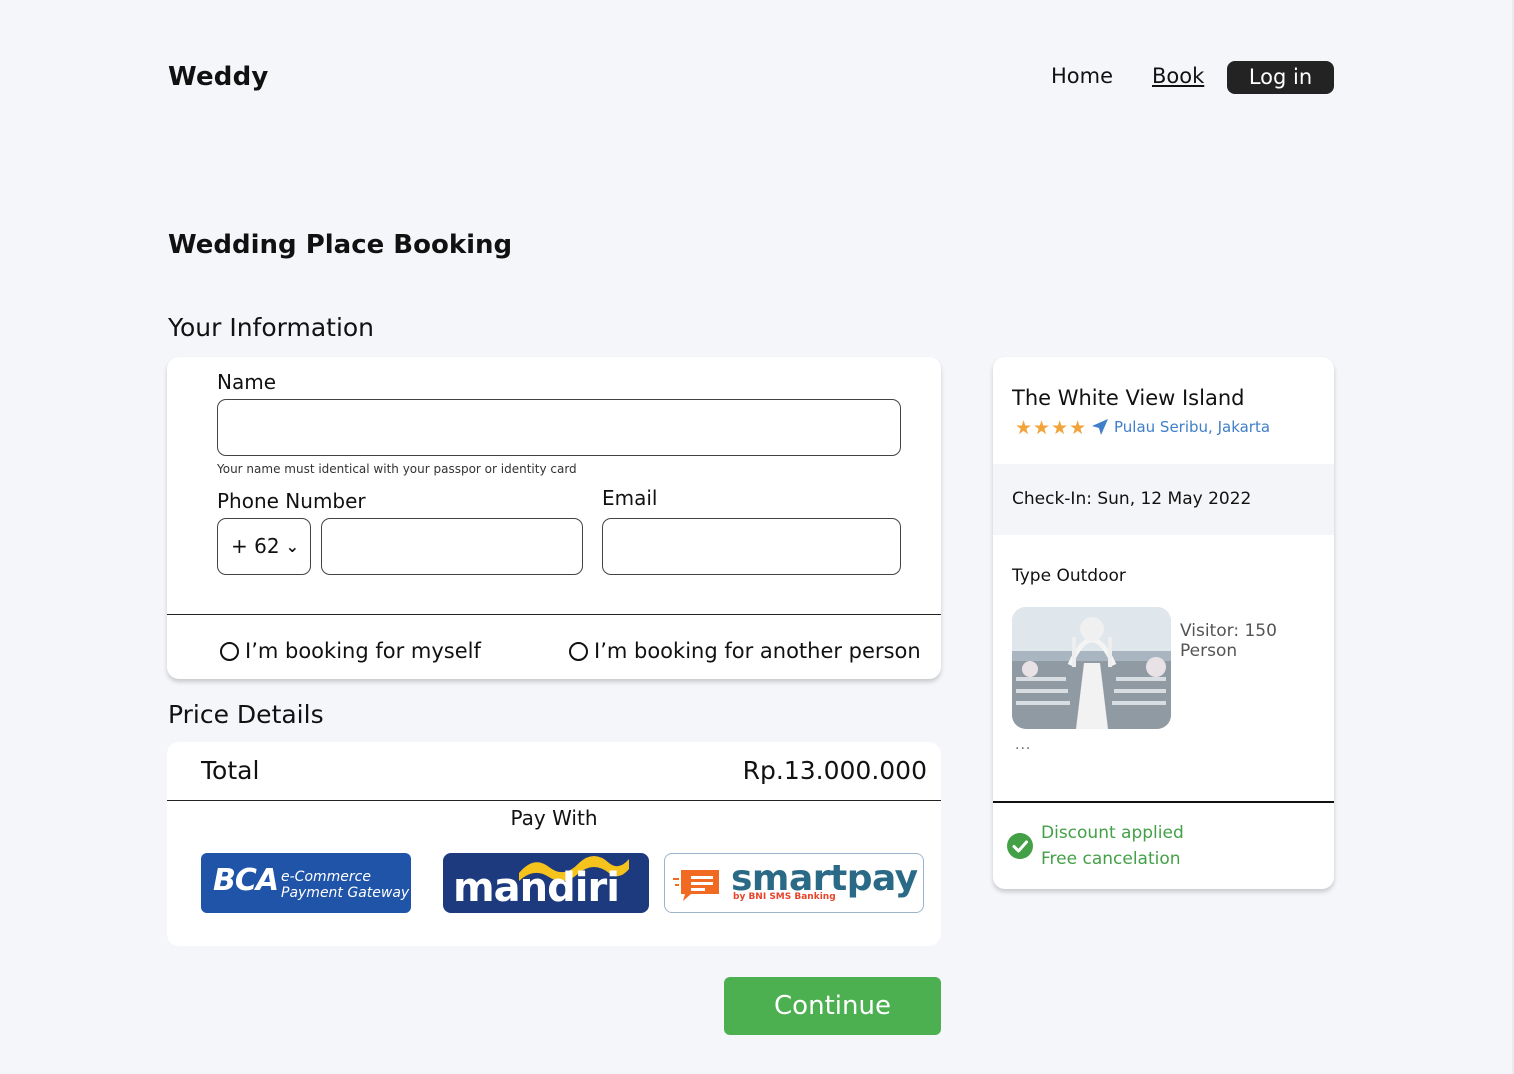  Describe the element at coordinates (1111, 859) in the screenshot. I see `free-cancelation-text: Free cancelation` at that location.